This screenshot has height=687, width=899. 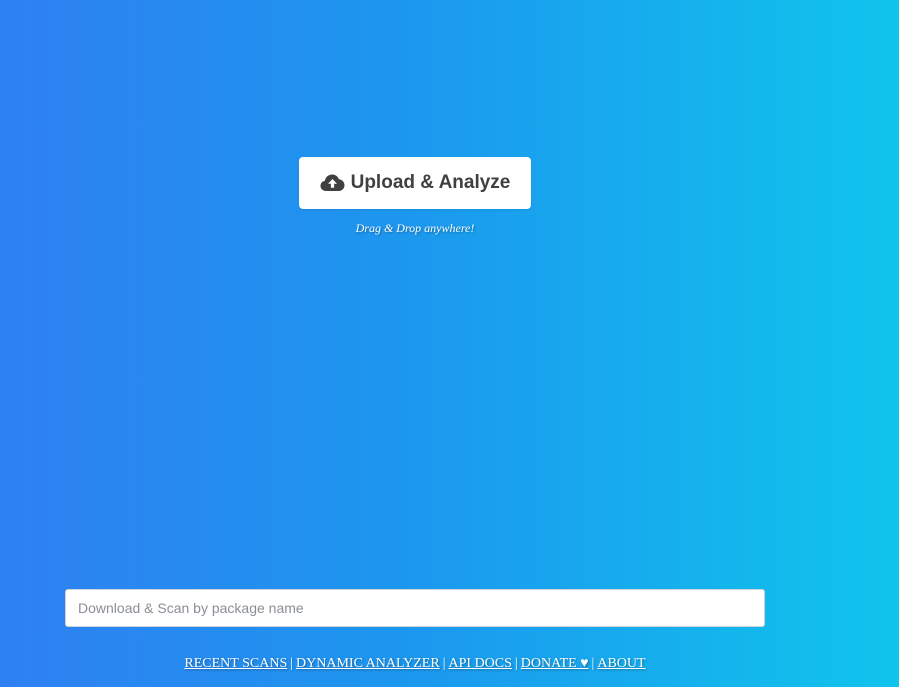 What do you see at coordinates (415, 608) in the screenshot?
I see `package-name-input` at bounding box center [415, 608].